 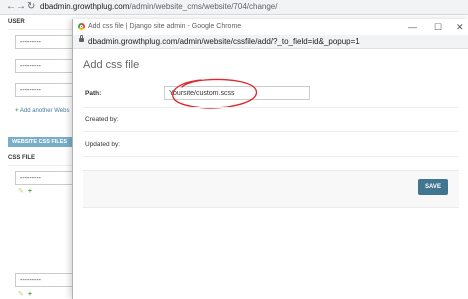 What do you see at coordinates (271, 189) in the screenshot?
I see `submit-row: SAVE` at bounding box center [271, 189].